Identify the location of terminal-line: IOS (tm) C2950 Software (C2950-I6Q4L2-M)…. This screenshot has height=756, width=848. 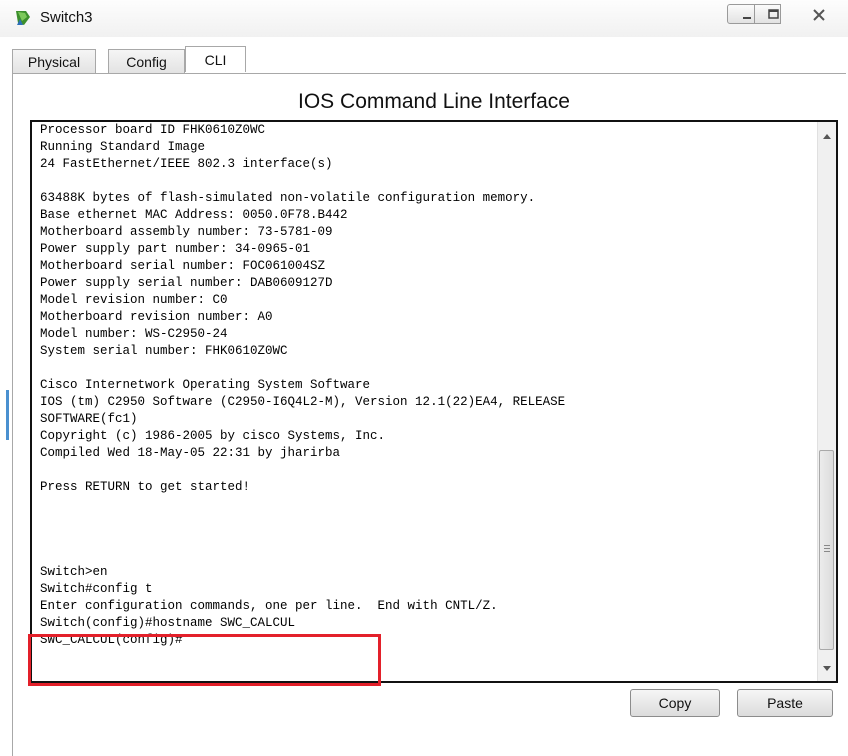
(303, 402).